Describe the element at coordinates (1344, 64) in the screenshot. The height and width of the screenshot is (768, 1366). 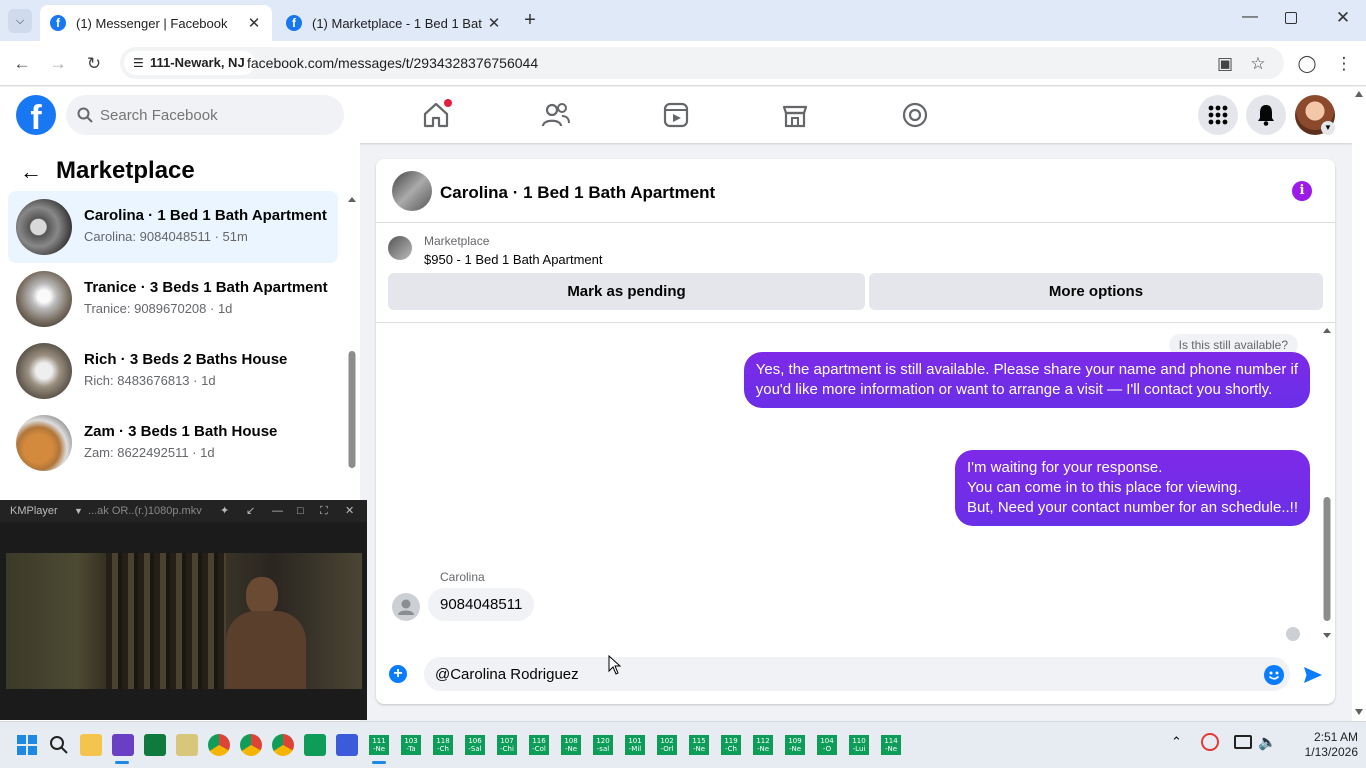
I see `browser-menu-icon: ⋮` at that location.